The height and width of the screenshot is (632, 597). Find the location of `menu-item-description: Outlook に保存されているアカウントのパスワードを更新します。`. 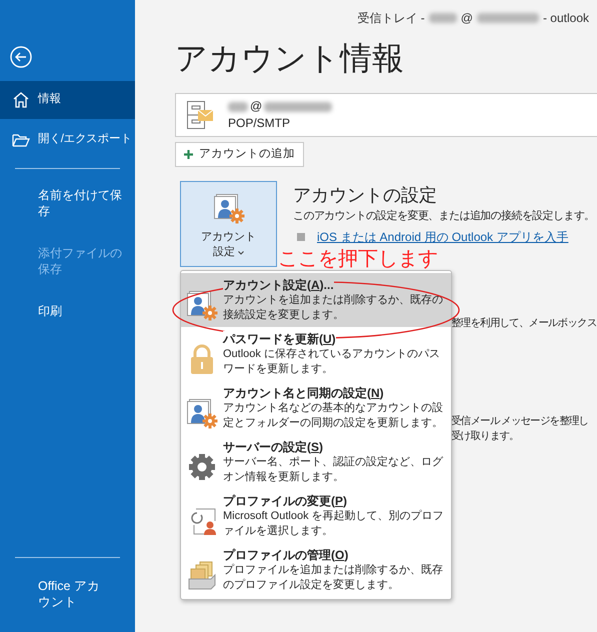

menu-item-description: Outlook に保存されているアカウントのパスワードを更新します。 is located at coordinates (332, 362).